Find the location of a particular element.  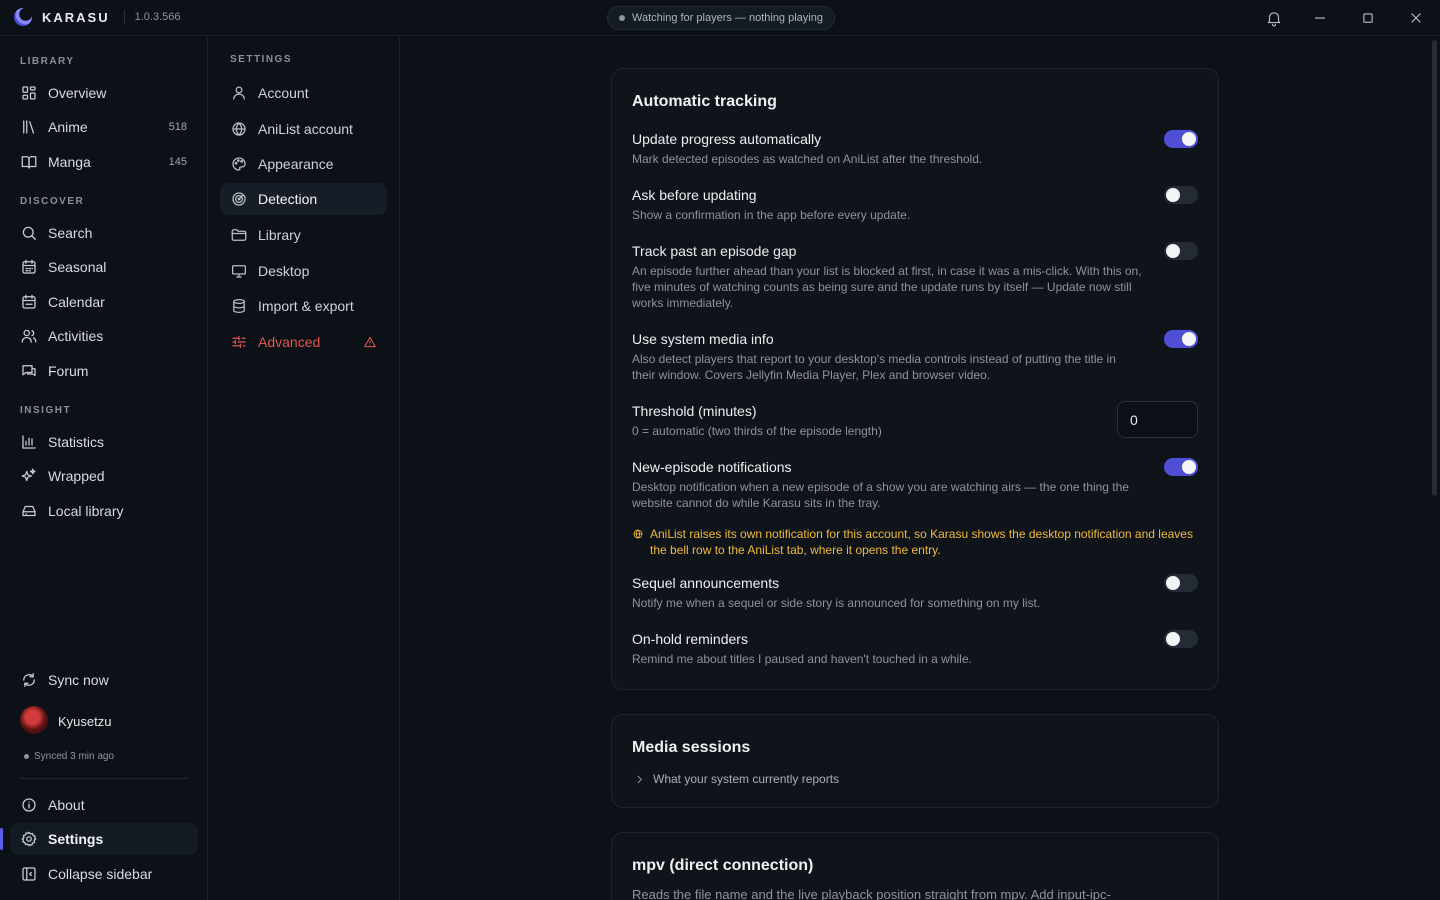

settings-tab-label: Appearance is located at coordinates (296, 164).